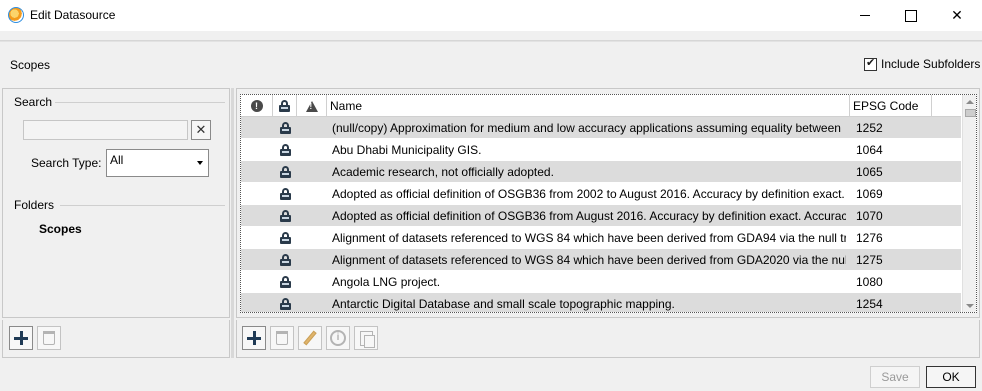  What do you see at coordinates (970, 113) in the screenshot?
I see `scroll-thumb` at bounding box center [970, 113].